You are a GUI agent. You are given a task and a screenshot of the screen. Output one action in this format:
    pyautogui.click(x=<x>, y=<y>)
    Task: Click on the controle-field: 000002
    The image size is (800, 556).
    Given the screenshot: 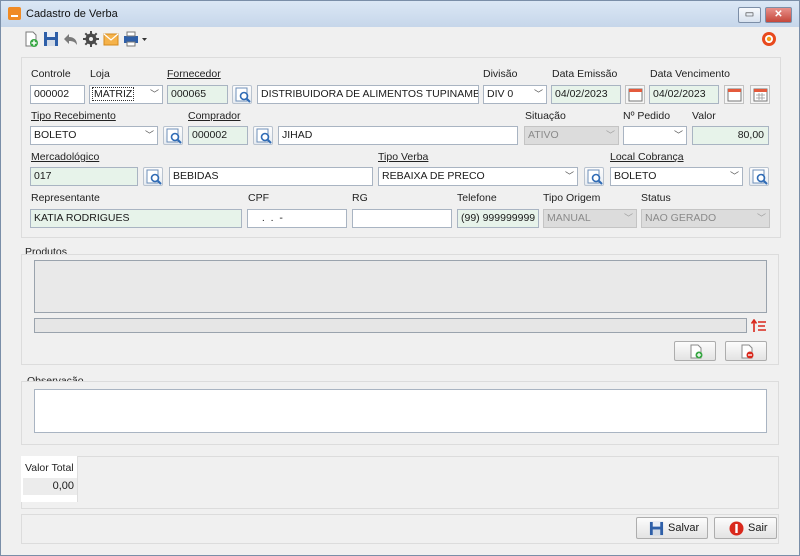 What is the action you would take?
    pyautogui.click(x=57, y=94)
    